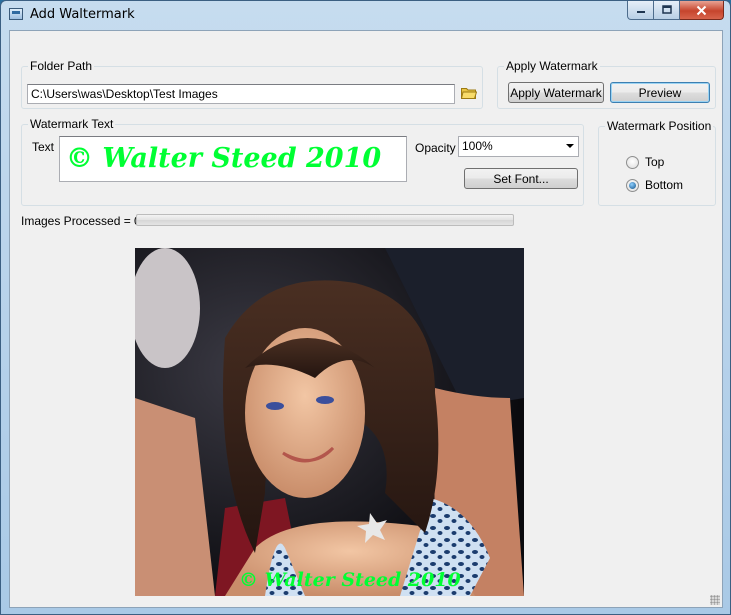  I want to click on app-icon, so click(16, 14).